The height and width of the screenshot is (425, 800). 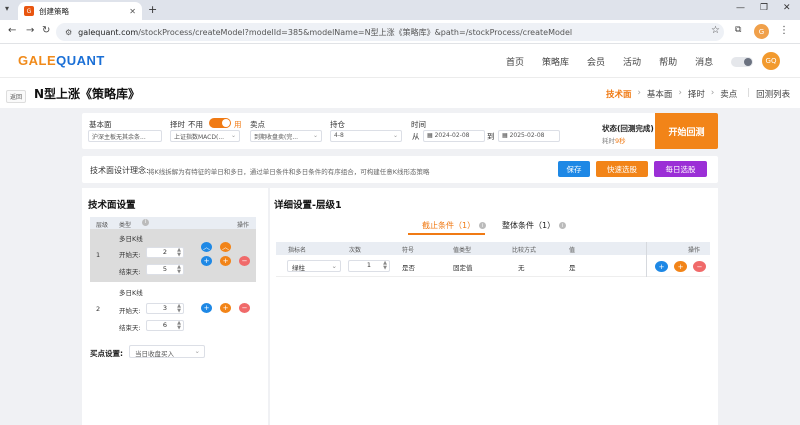 I want to click on time-to-label: 到, so click(x=491, y=136).